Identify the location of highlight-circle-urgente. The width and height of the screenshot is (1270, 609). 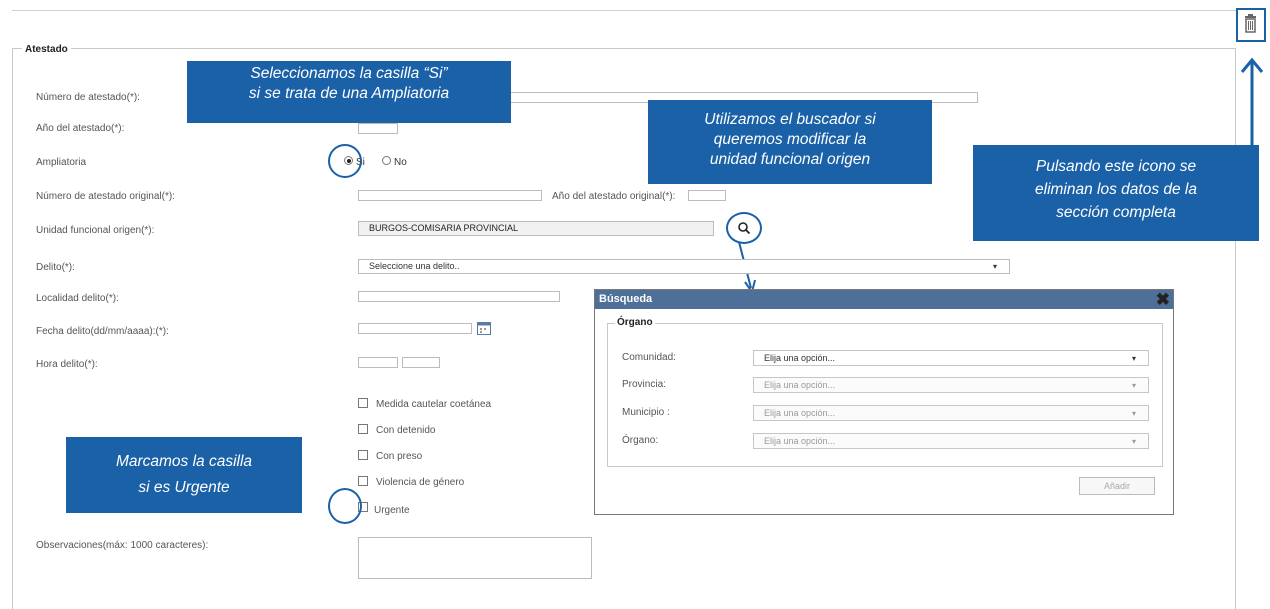
(345, 506).